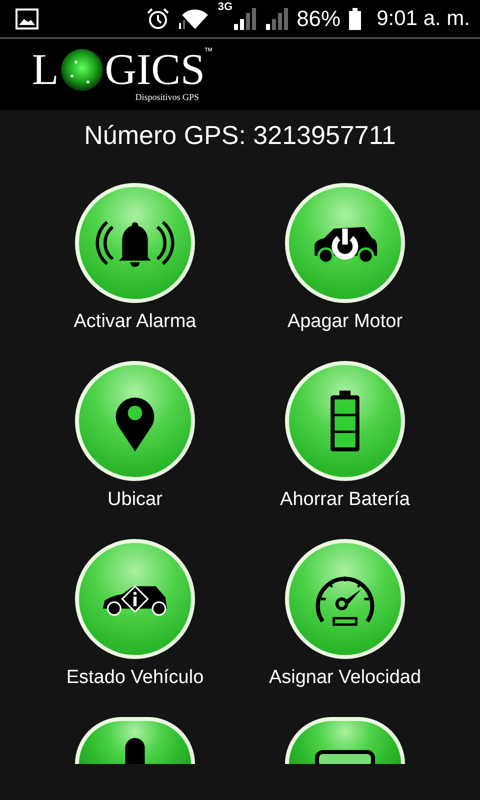  What do you see at coordinates (135, 322) in the screenshot?
I see `button-label: Activar Alarma` at bounding box center [135, 322].